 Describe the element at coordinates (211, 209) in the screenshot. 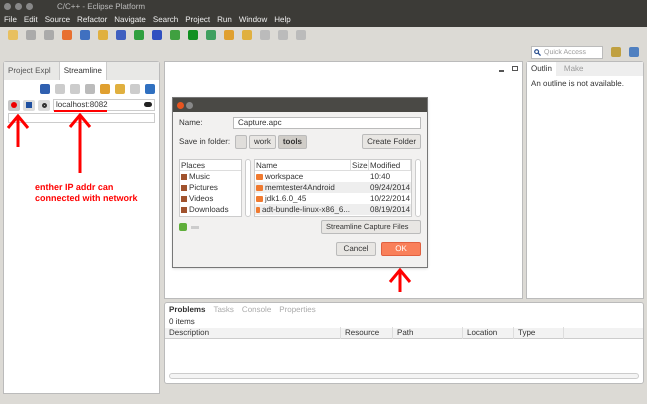

I see `place-item: Downloads` at that location.